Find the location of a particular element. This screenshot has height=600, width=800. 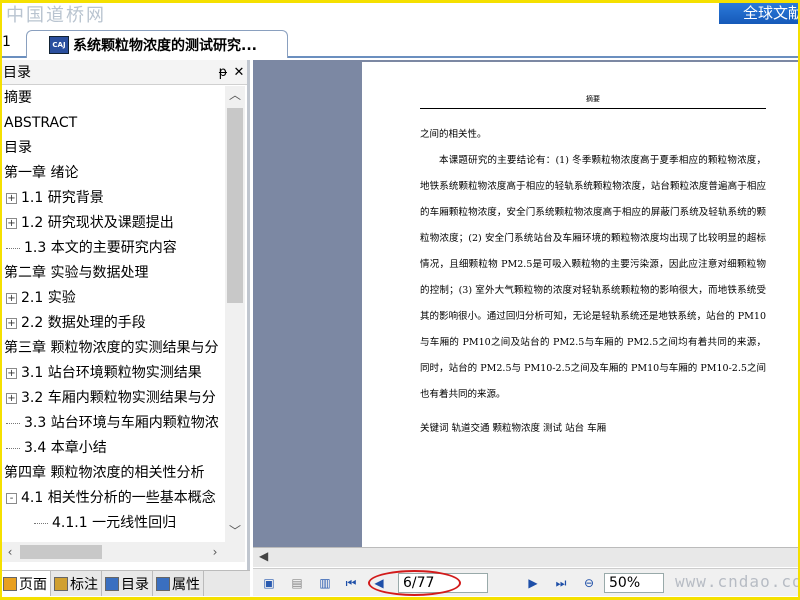

toc-item-label: 2.2 数据处理的手段 is located at coordinates (83, 323).